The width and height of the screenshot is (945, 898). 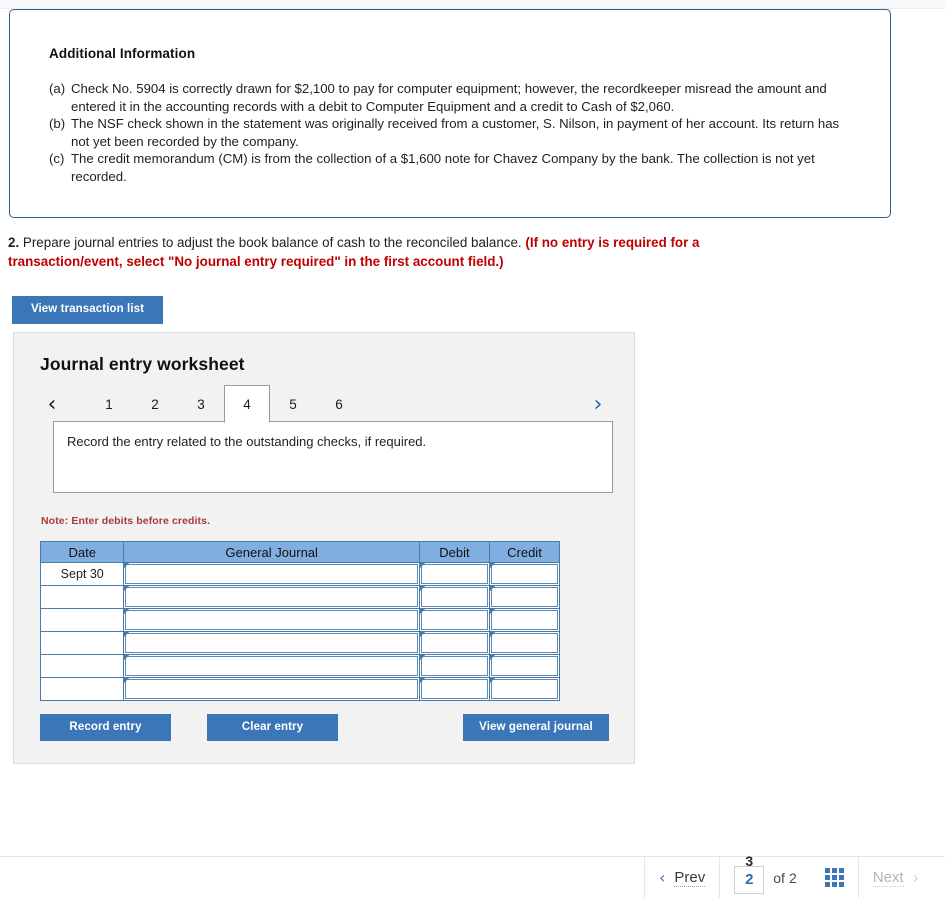 What do you see at coordinates (142, 364) in the screenshot?
I see `worksheet-title: Journal entry worksheet` at bounding box center [142, 364].